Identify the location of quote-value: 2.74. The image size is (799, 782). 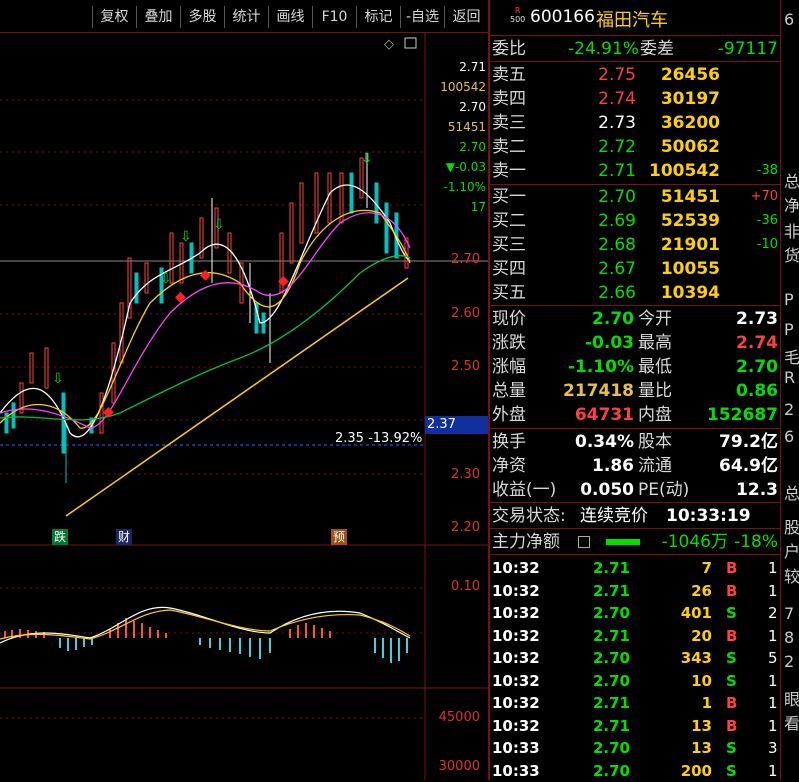
(757, 343).